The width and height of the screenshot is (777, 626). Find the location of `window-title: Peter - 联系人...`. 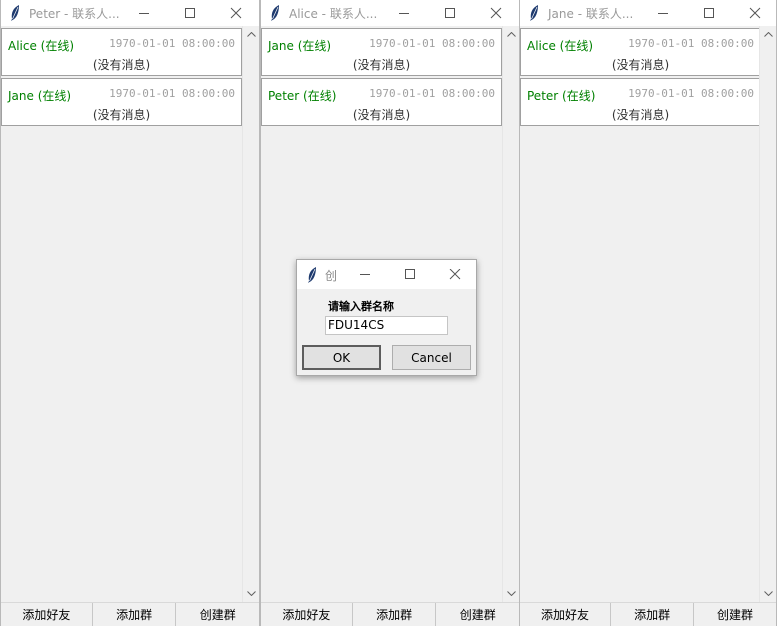

window-title: Peter - 联系人... is located at coordinates (74, 14).